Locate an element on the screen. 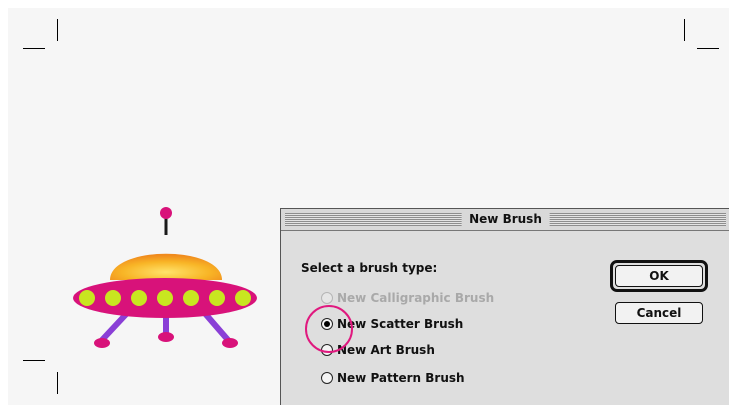 This screenshot has width=729, height=405. option-label: New Art Brush is located at coordinates (386, 350).